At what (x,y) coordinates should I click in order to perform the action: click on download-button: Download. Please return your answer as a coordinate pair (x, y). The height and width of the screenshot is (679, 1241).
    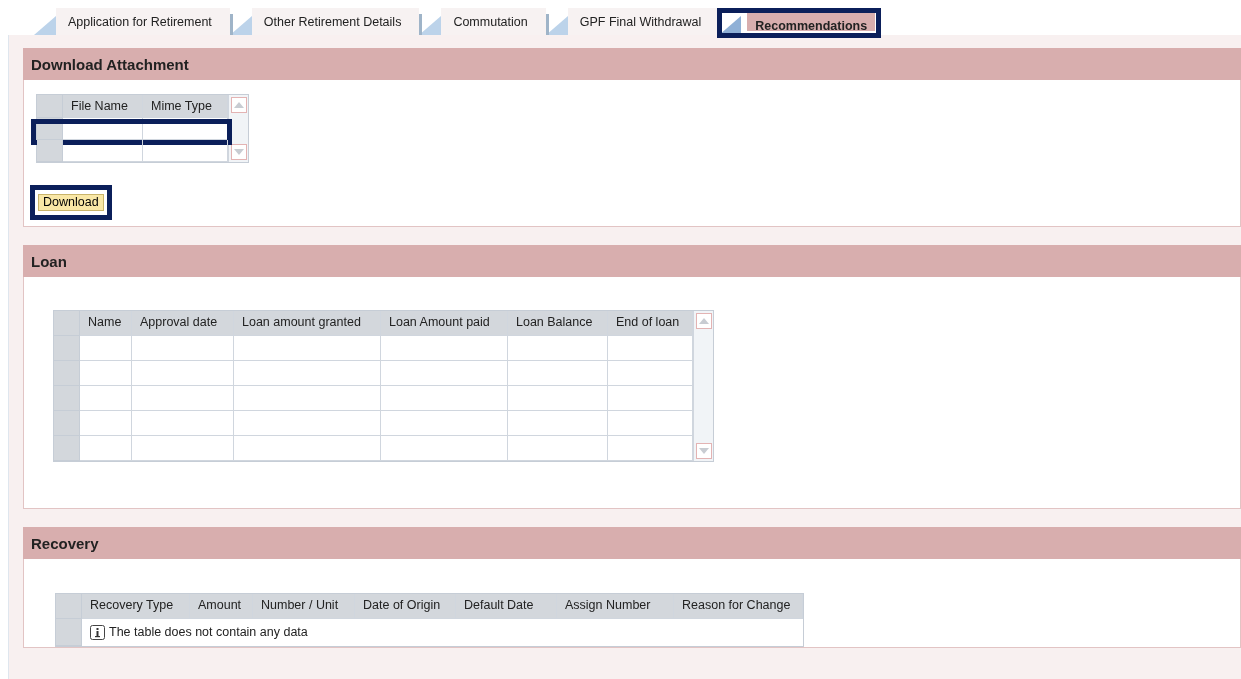
    Looking at the image, I should click on (71, 202).